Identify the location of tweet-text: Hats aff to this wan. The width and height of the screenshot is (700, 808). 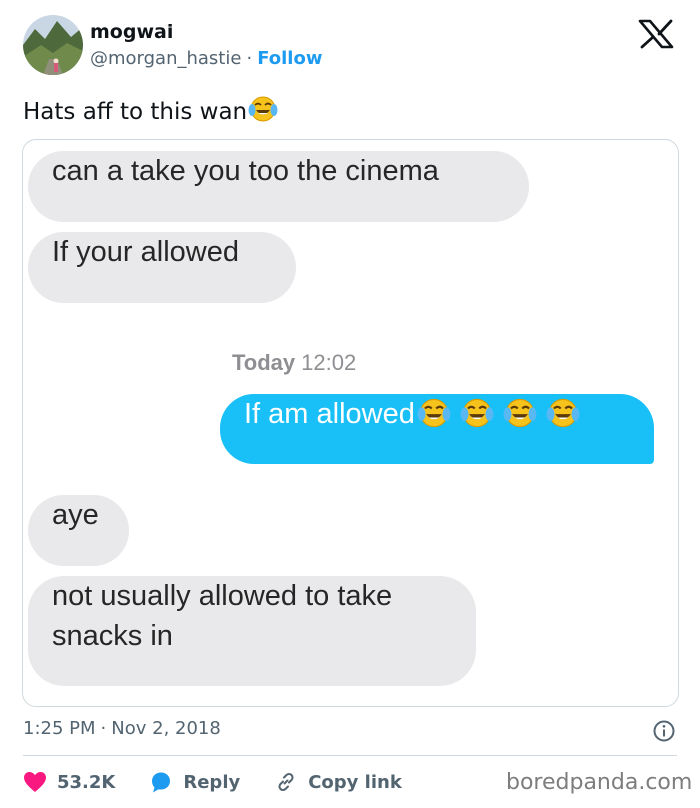
(150, 112).